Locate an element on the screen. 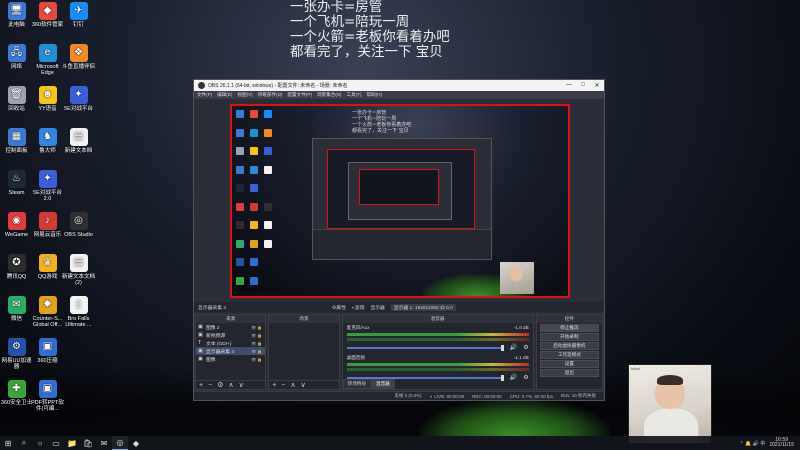  menu-item: 编辑(E) is located at coordinates (224, 95).